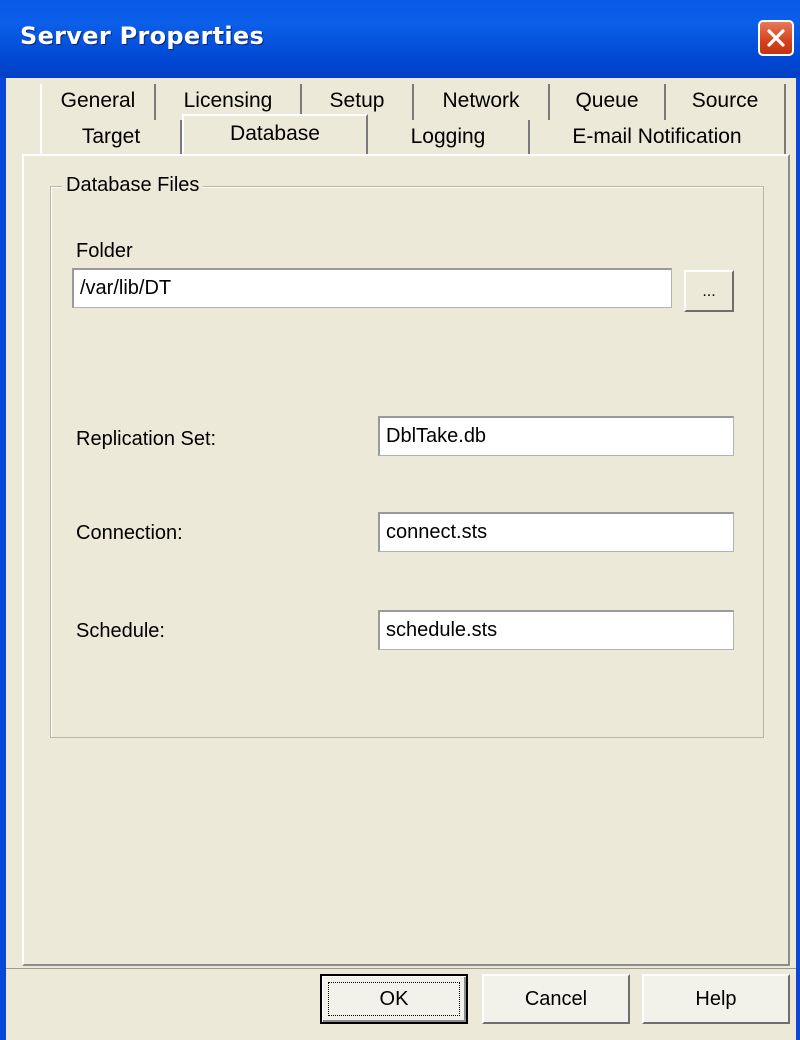 This screenshot has width=800, height=1040. I want to click on tab-network: Network, so click(482, 102).